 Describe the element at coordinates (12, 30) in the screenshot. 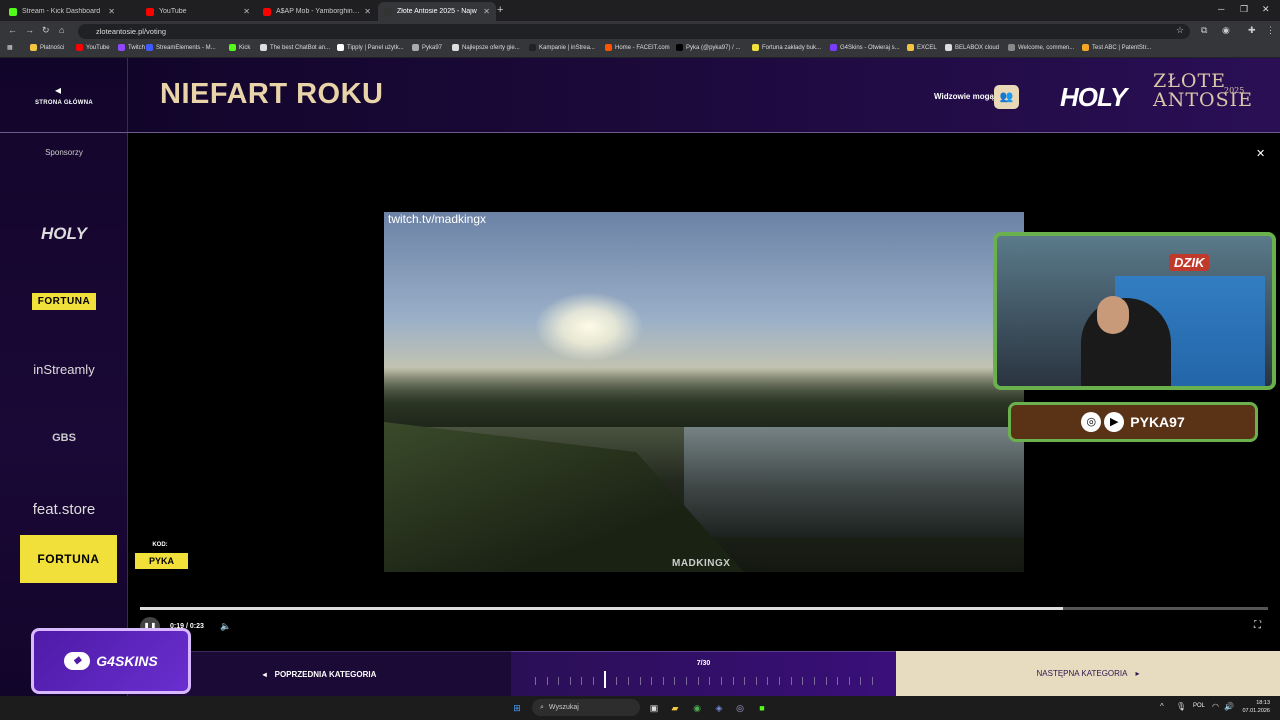

I see `back-icon: ←` at that location.